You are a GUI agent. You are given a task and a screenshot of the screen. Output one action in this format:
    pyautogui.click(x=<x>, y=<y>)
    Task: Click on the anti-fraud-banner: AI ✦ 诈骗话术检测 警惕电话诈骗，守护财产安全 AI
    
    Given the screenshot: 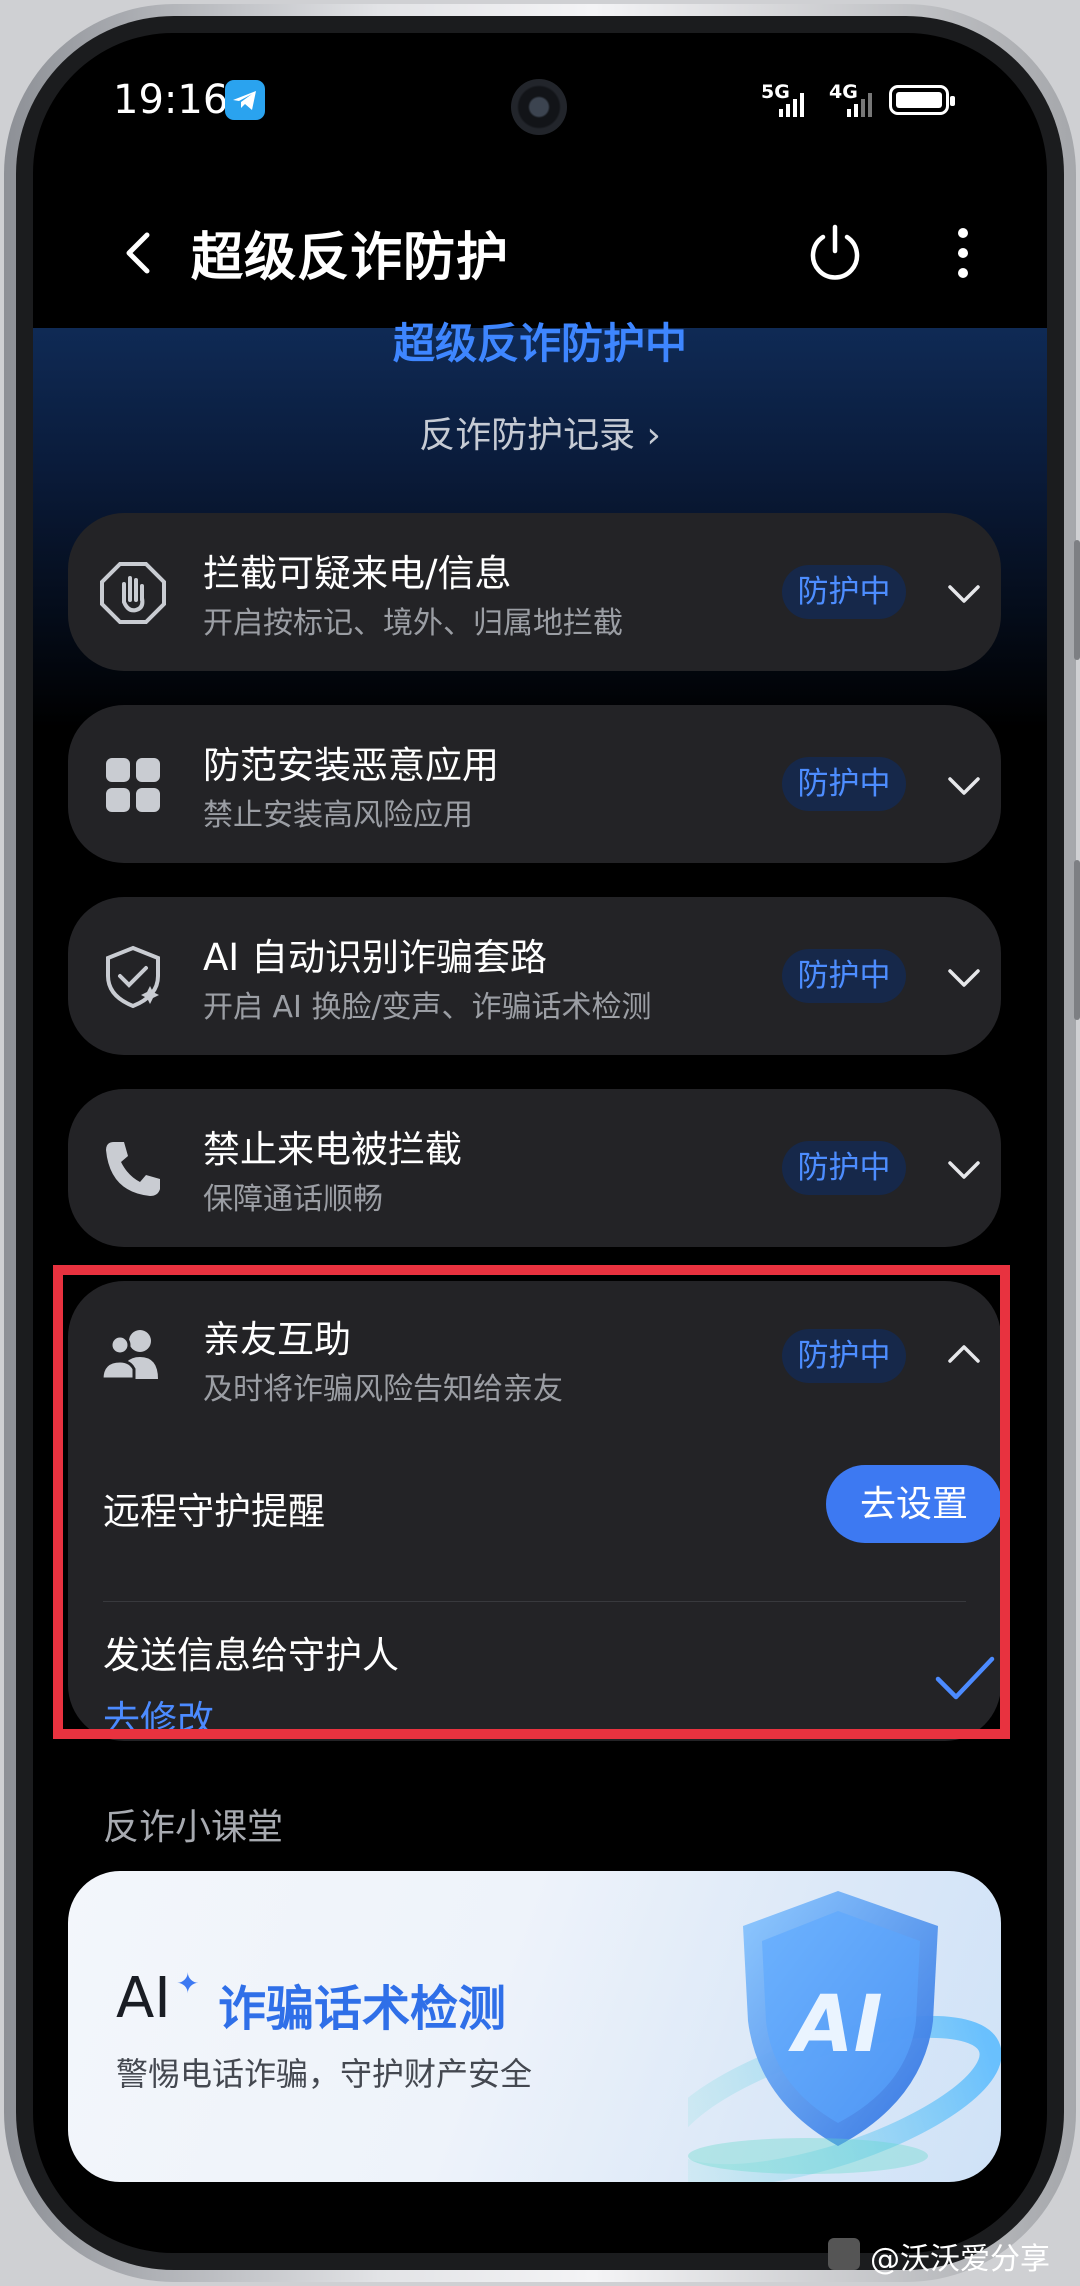 What is the action you would take?
    pyautogui.click(x=534, y=2026)
    